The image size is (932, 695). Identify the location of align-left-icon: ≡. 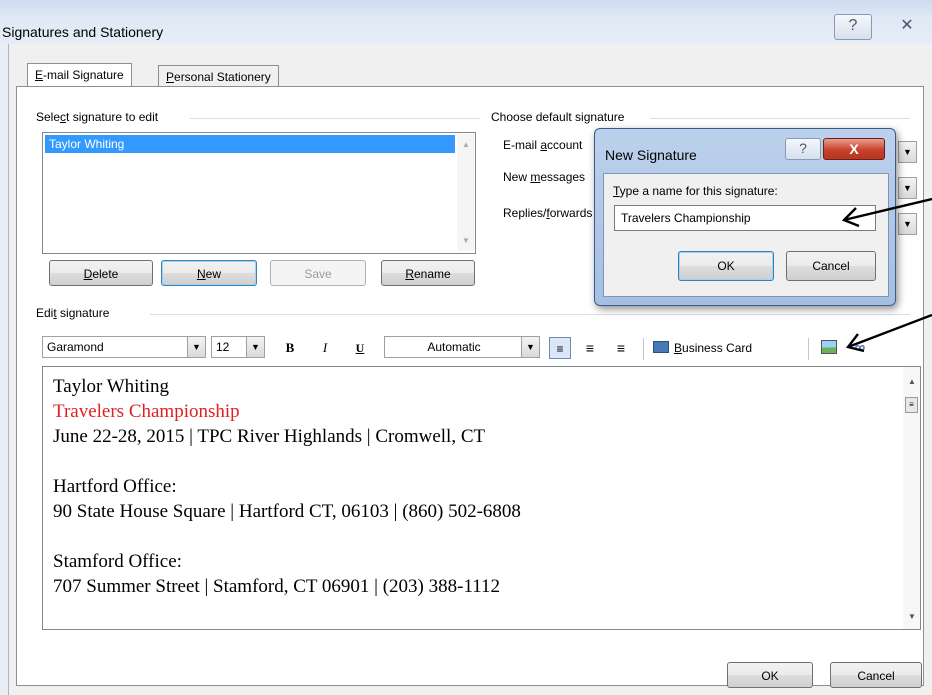
(560, 349).